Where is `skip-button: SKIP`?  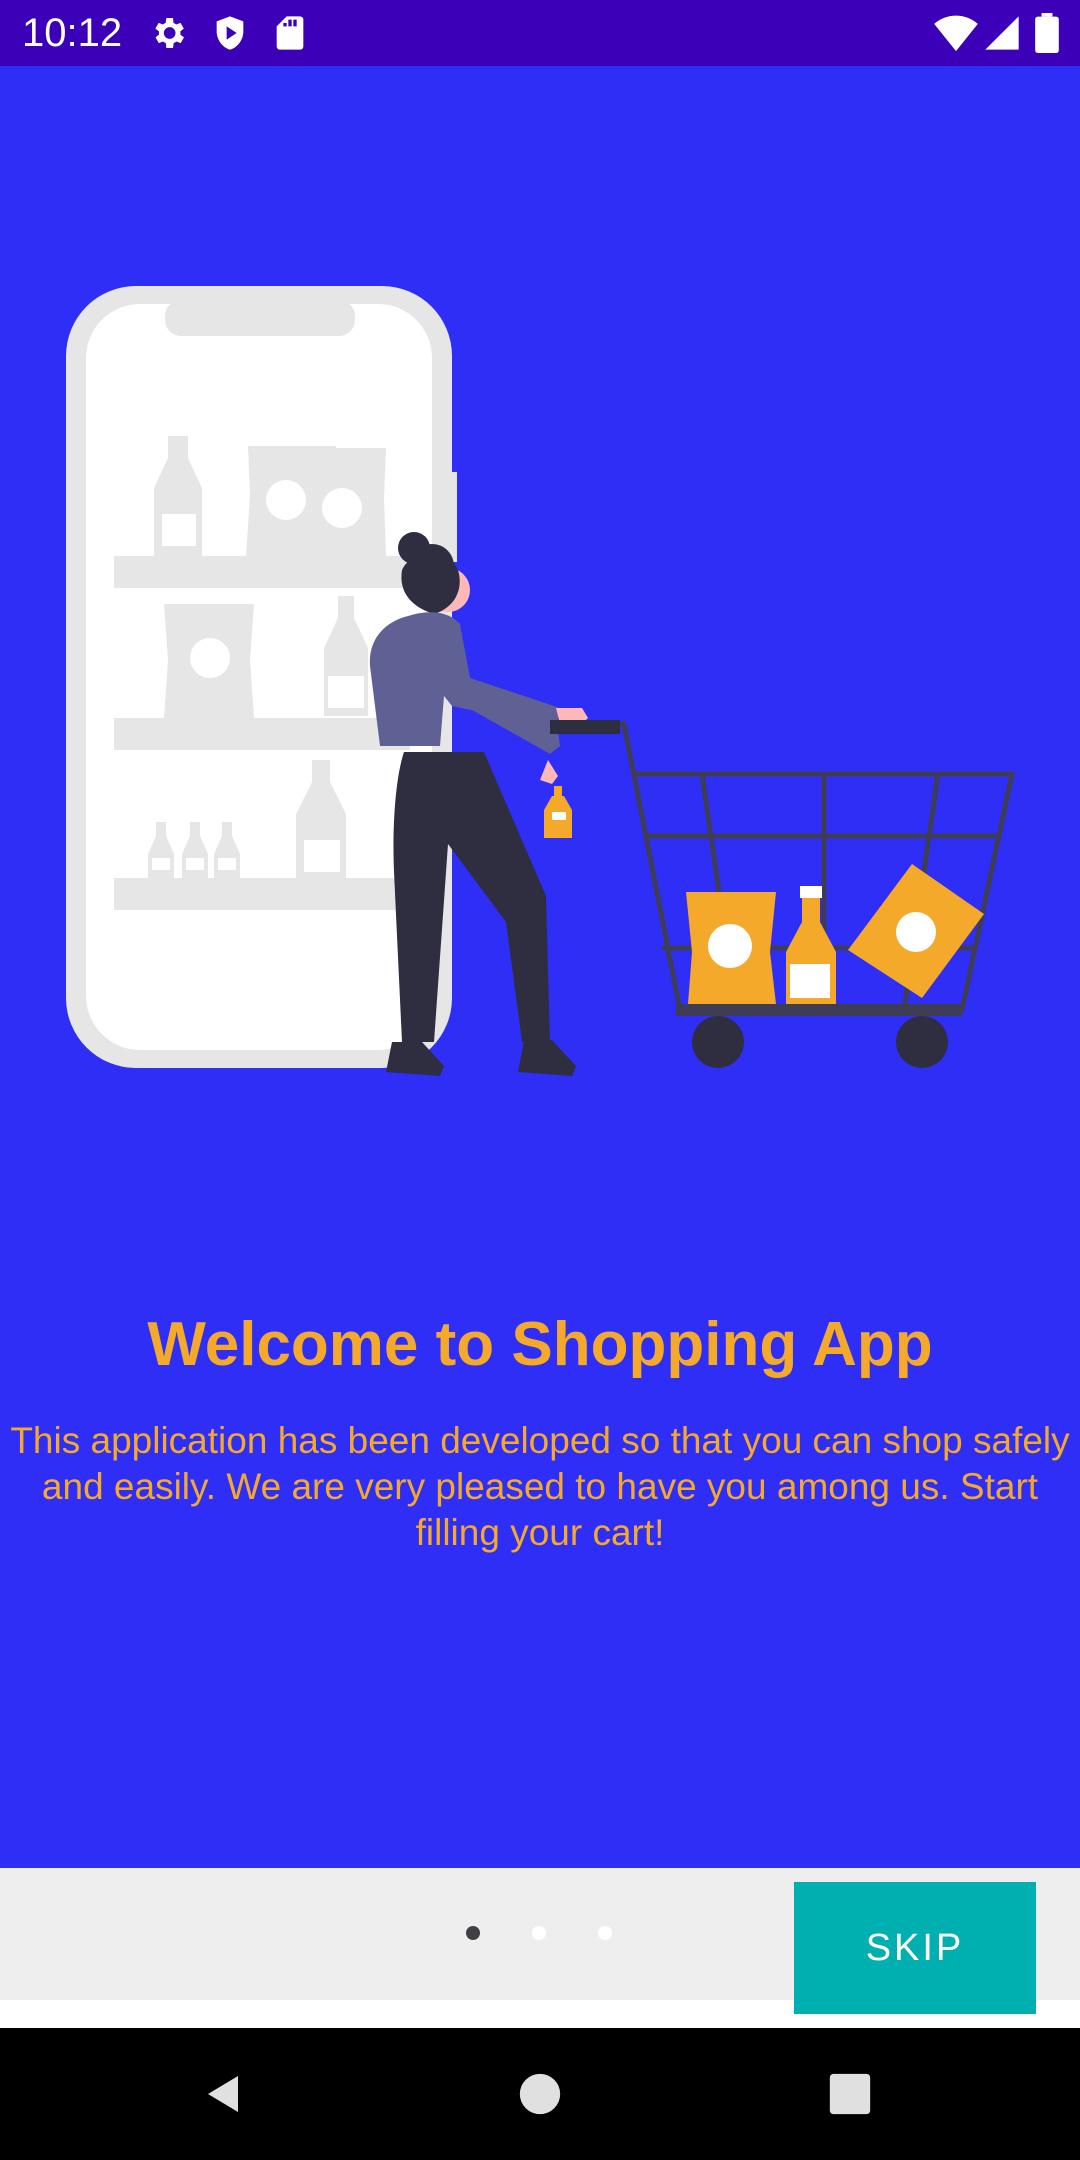 skip-button: SKIP is located at coordinates (915, 1948).